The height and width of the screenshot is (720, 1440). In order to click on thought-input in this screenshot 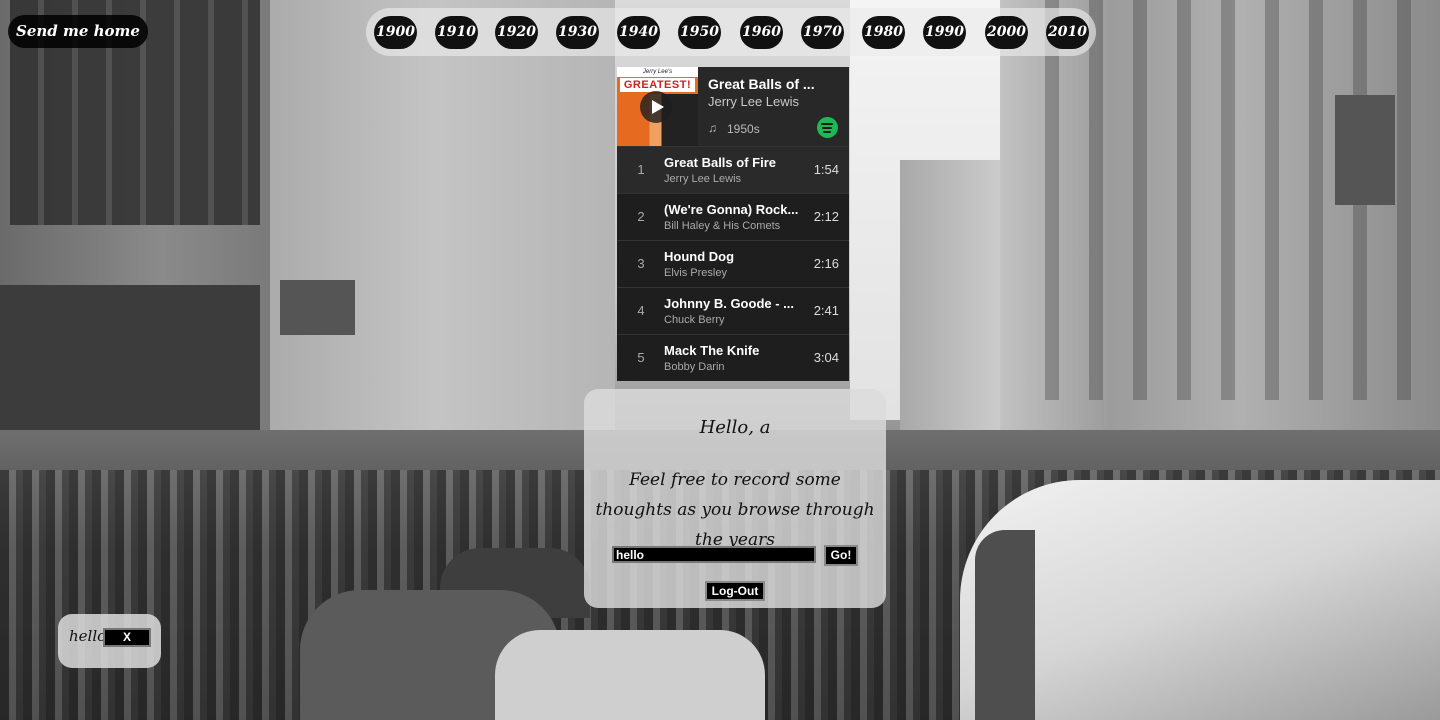, I will do `click(714, 554)`.